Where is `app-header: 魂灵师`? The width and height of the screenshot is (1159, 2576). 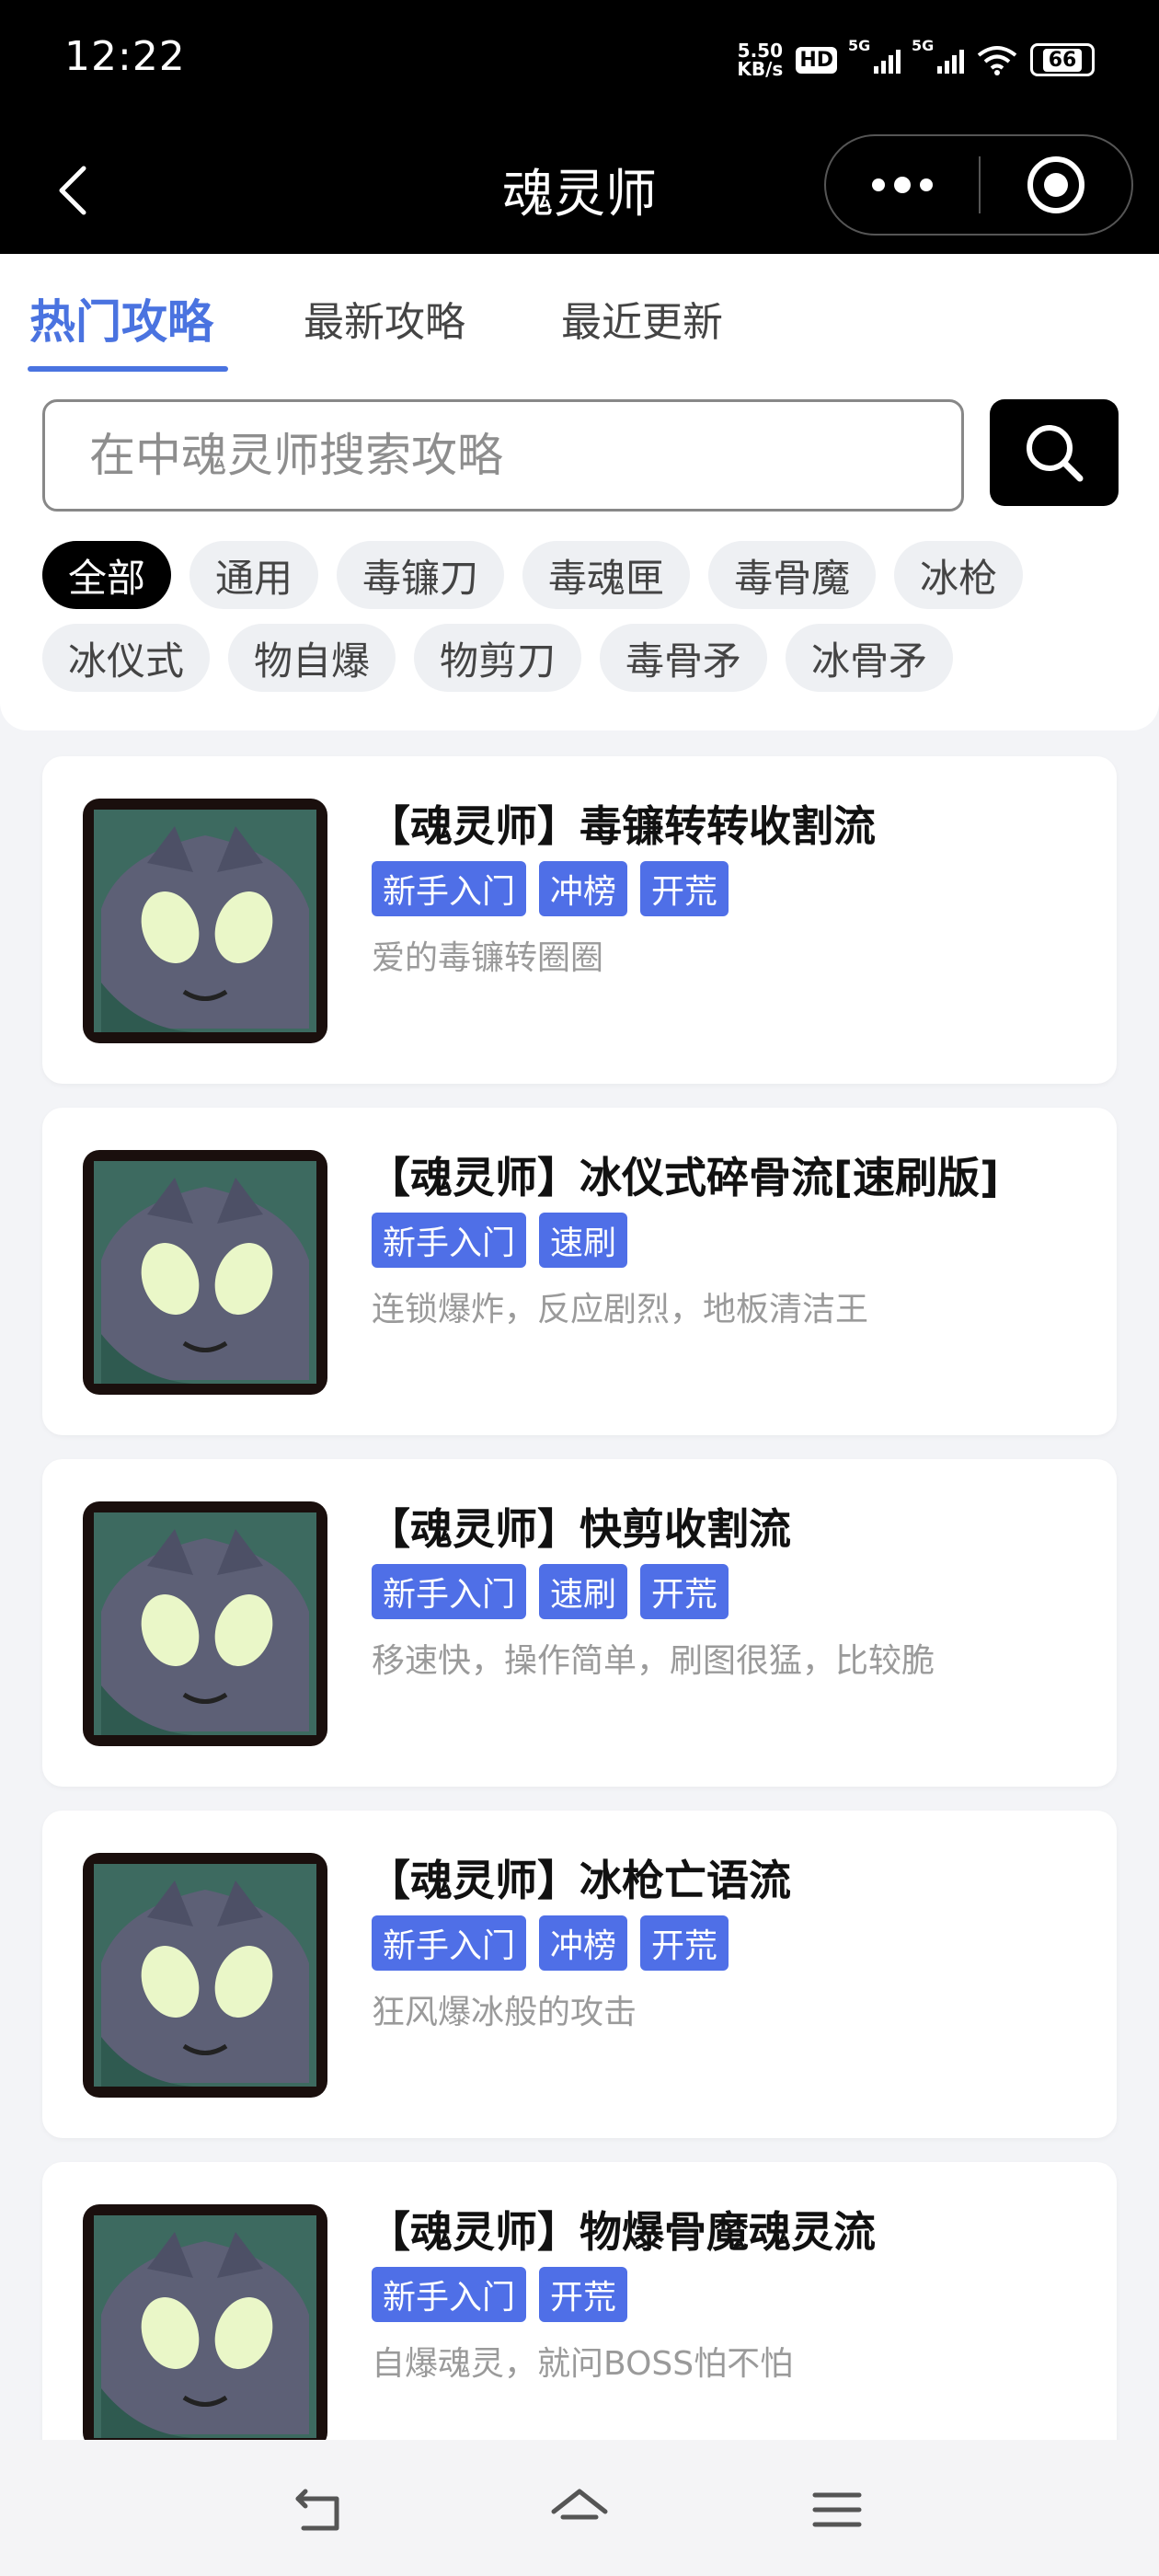 app-header: 魂灵师 is located at coordinates (579, 191).